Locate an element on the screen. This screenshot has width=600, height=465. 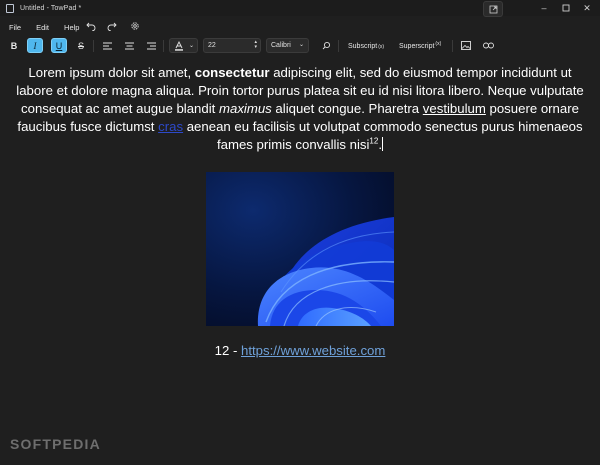
subscript-label: Subscript is located at coordinates (363, 46).